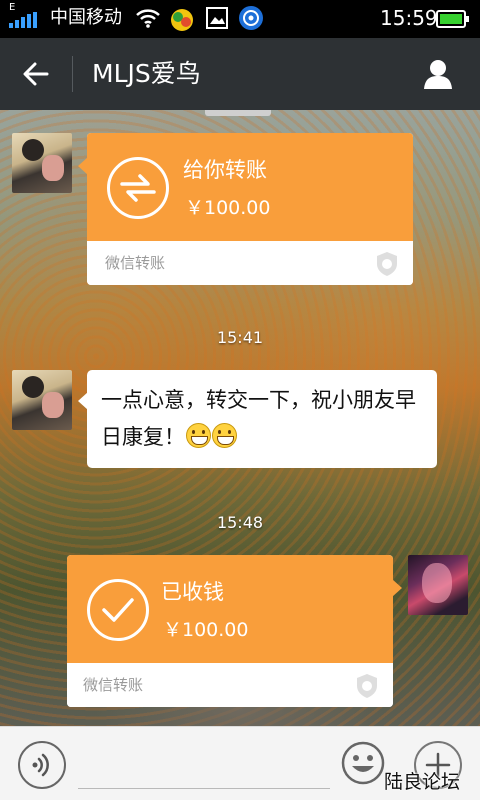 The image size is (480, 800). I want to click on signal-icon, so click(23, 20).